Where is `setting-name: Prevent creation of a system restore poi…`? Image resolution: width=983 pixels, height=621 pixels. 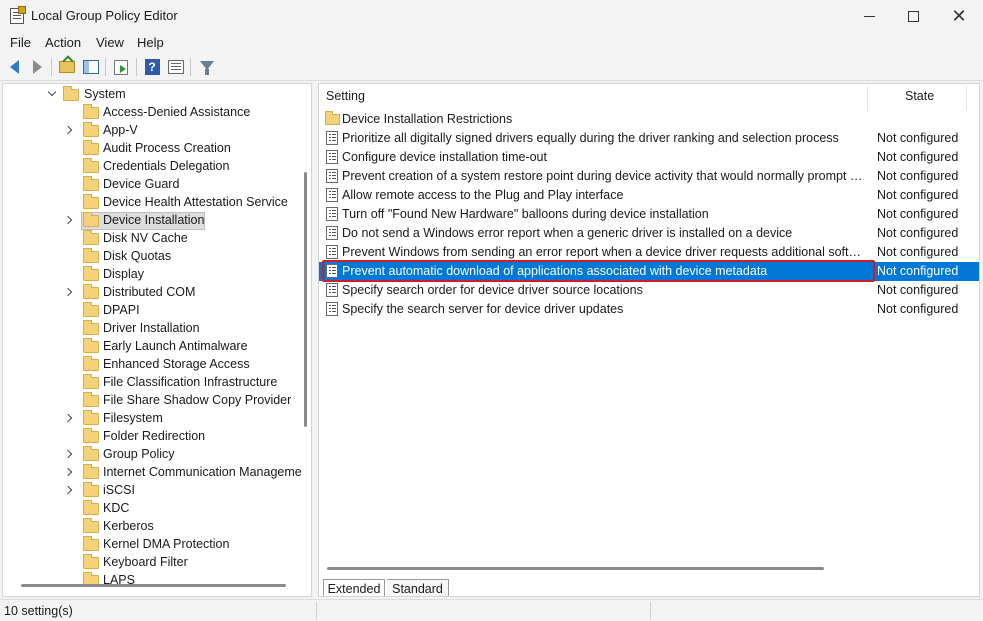 setting-name: Prevent creation of a system restore poi… is located at coordinates (603, 176).